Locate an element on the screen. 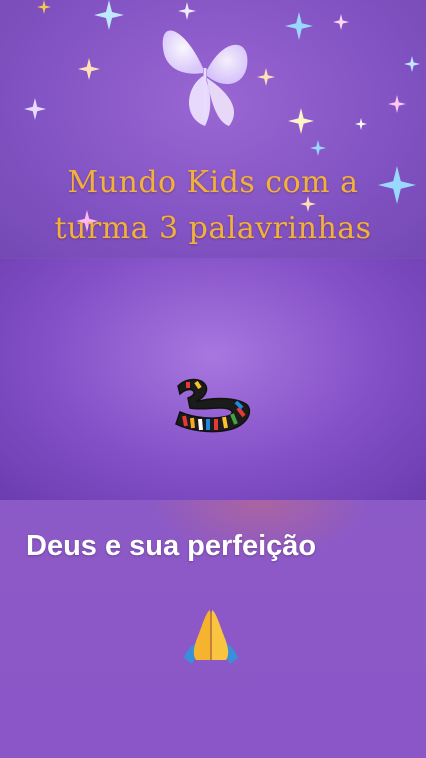 Image resolution: width=426 pixels, height=758 pixels. praying-hands-icon is located at coordinates (211, 637).